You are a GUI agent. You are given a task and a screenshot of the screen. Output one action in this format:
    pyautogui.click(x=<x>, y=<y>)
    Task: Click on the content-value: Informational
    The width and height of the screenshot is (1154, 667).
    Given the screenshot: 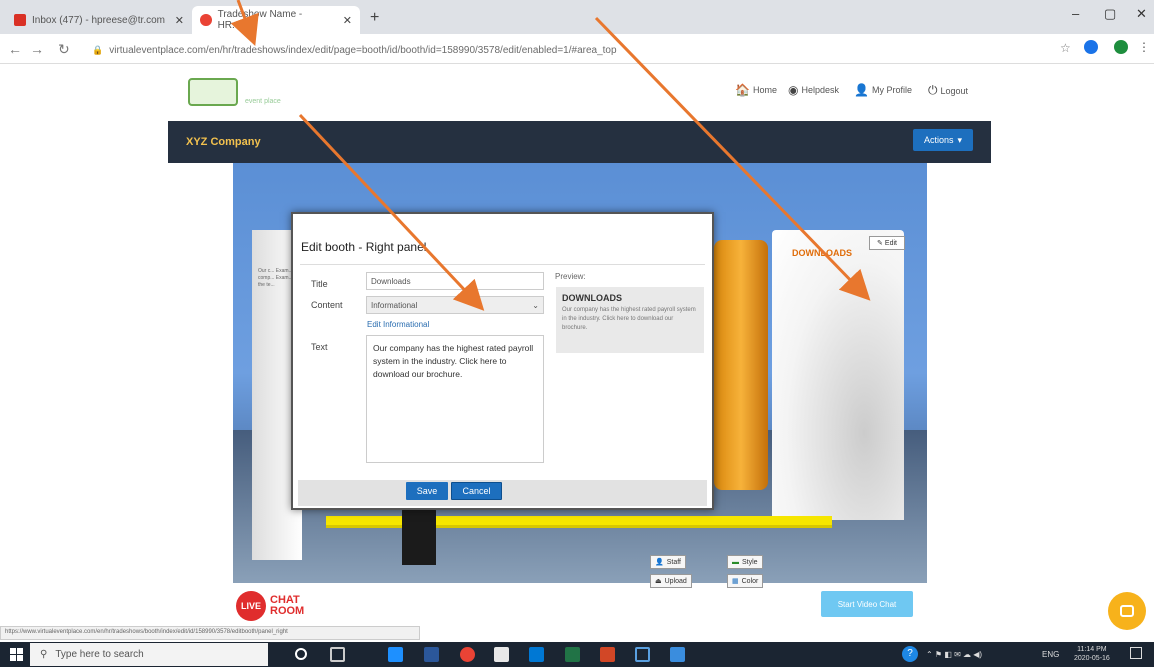 What is the action you would take?
    pyautogui.click(x=394, y=305)
    